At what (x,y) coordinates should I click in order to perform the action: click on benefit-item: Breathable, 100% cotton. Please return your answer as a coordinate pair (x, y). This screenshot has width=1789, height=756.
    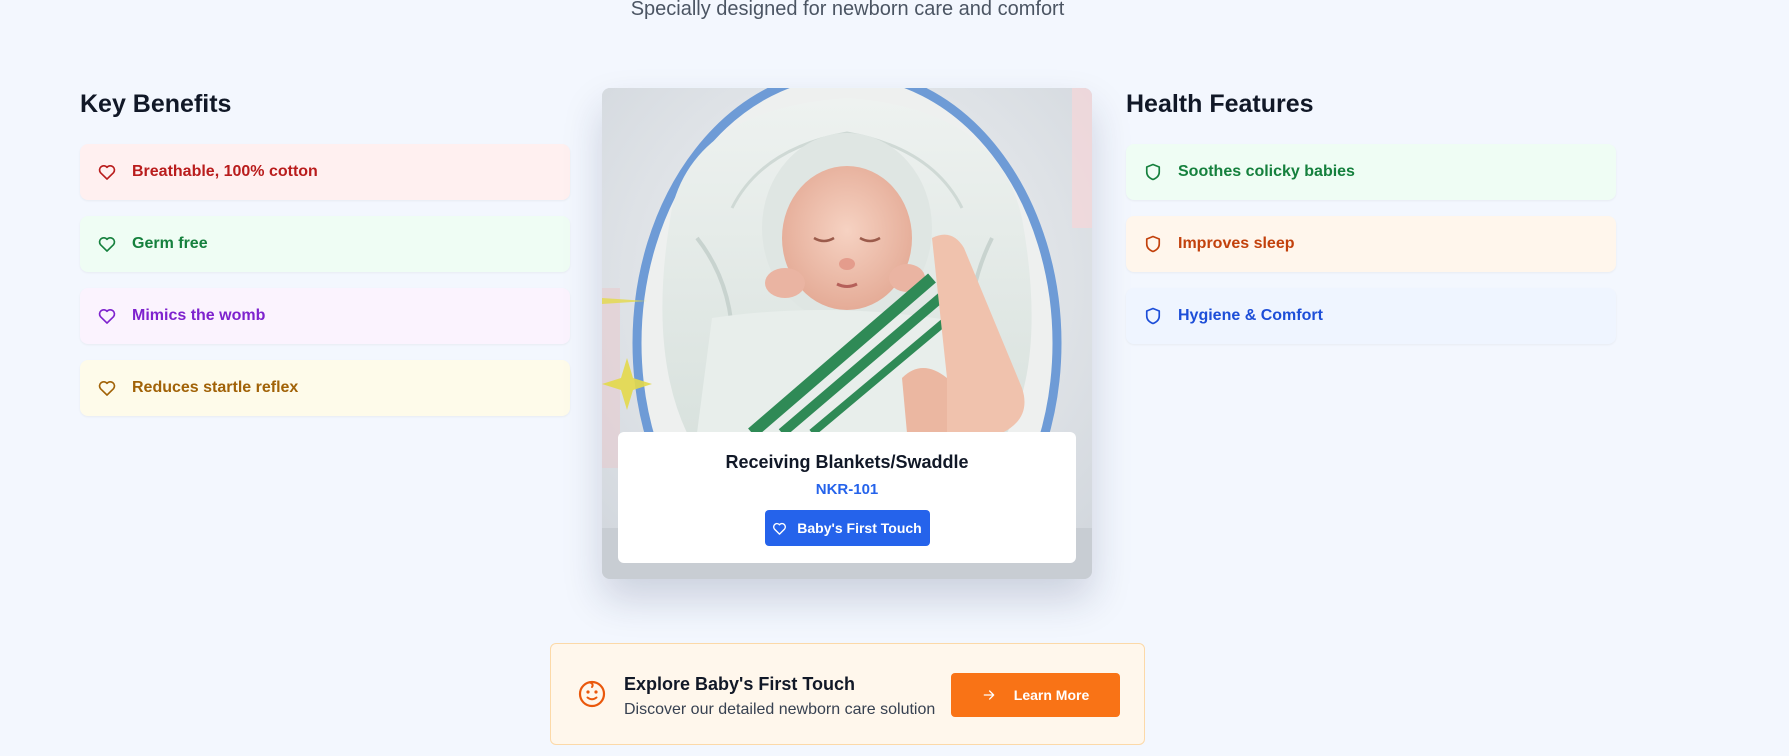
    Looking at the image, I should click on (325, 172).